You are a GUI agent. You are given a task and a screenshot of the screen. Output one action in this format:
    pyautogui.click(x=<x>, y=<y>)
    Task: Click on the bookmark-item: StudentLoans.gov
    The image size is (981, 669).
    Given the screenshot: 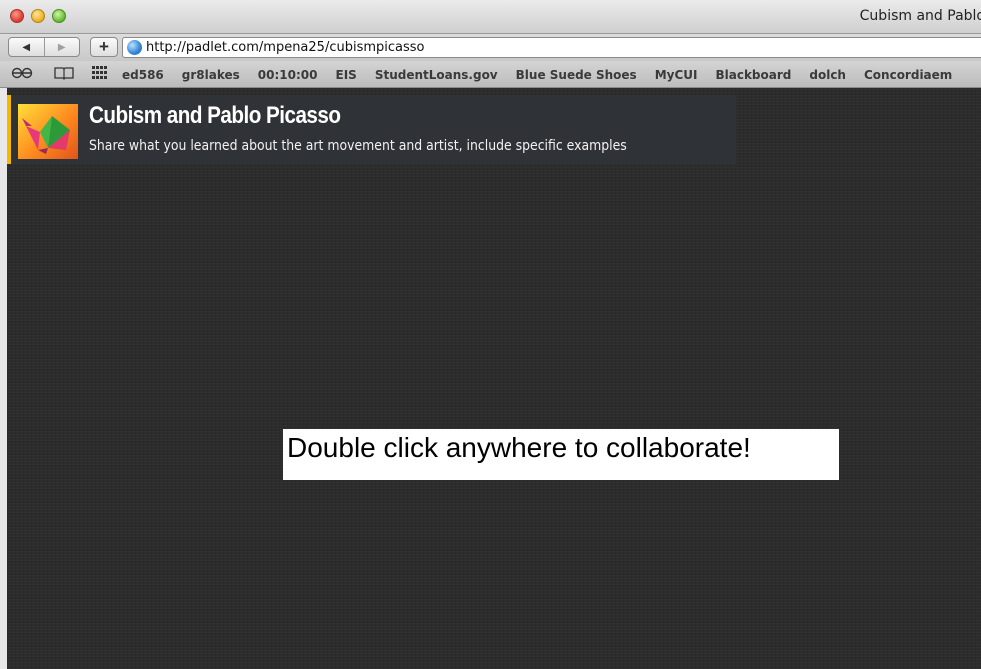 What is the action you would take?
    pyautogui.click(x=436, y=75)
    